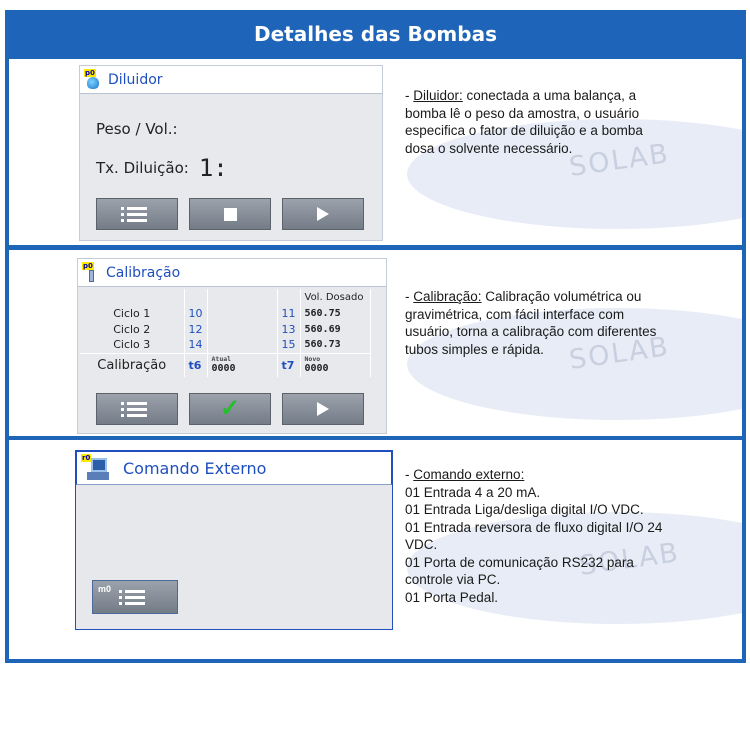  Describe the element at coordinates (231, 80) in the screenshot. I see `diluidor-titlebar: p0 Diluidor` at that location.